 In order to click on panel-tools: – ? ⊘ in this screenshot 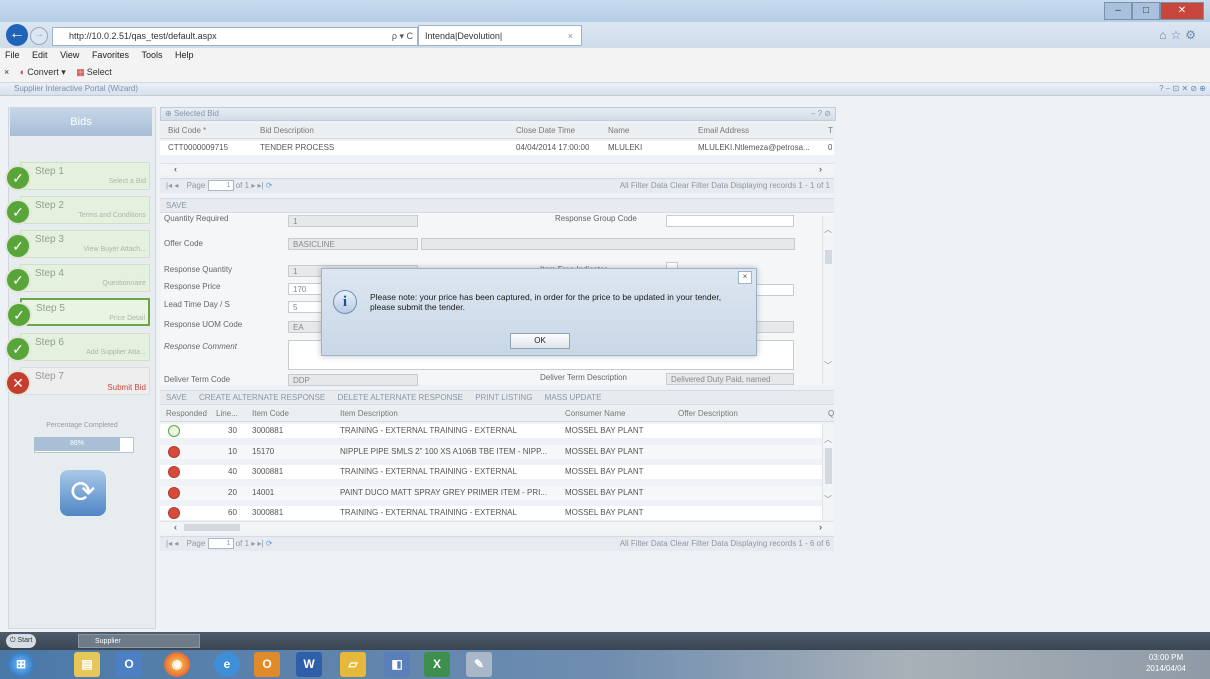, I will do `click(821, 114)`.